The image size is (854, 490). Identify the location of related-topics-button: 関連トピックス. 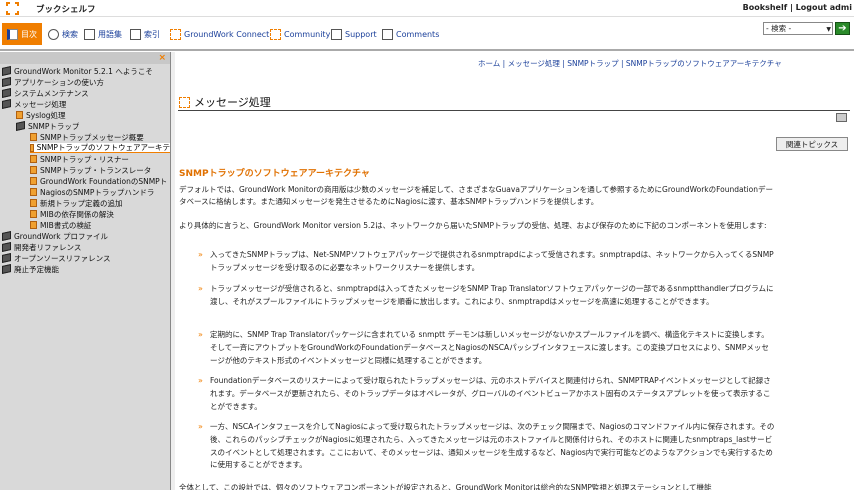
(812, 144).